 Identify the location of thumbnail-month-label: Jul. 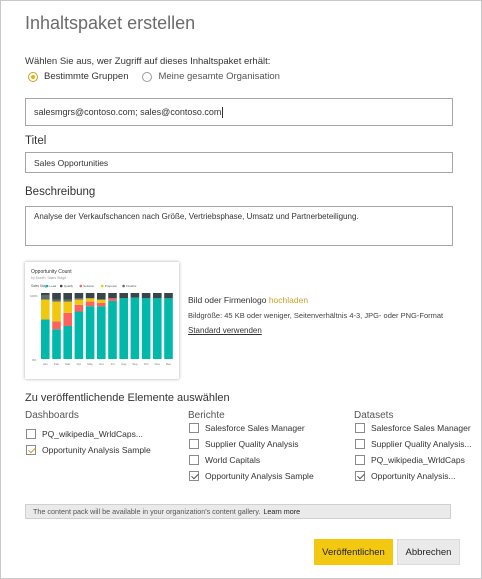
(113, 364).